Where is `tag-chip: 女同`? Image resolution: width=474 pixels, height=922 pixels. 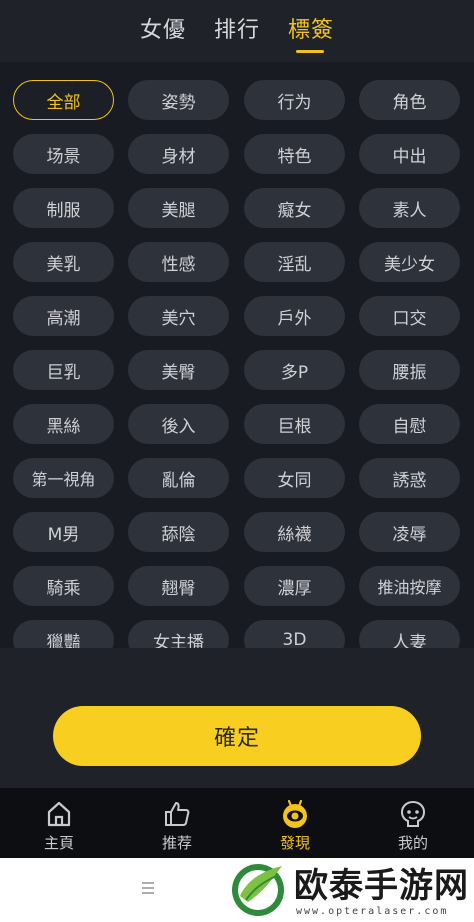 tag-chip: 女同 is located at coordinates (294, 478).